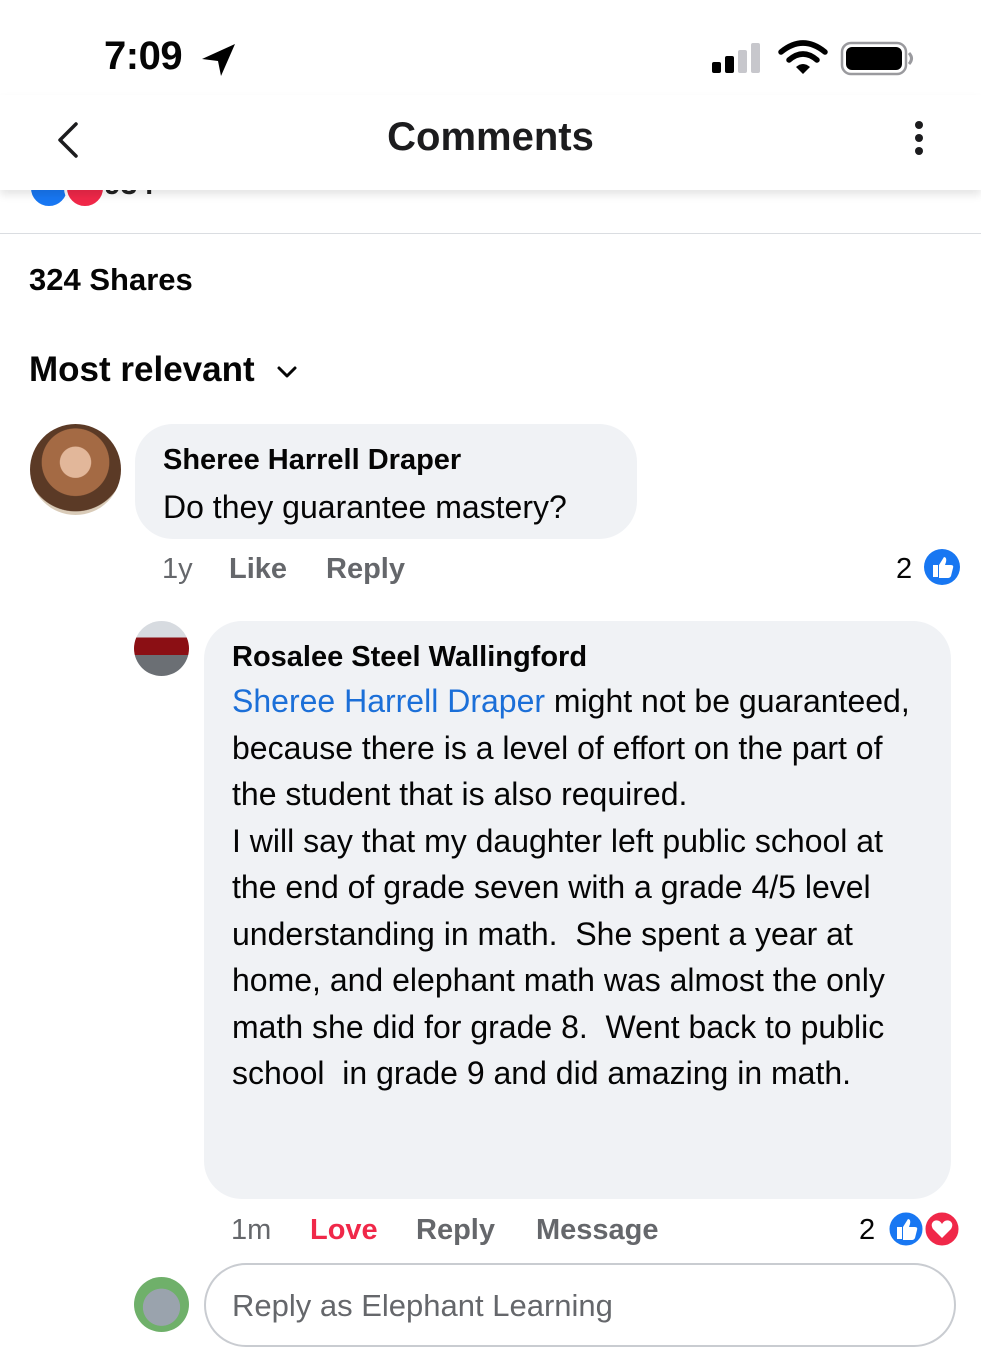 Image resolution: width=981 pixels, height=1347 pixels. What do you see at coordinates (177, 569) in the screenshot?
I see `comment-time: 1y` at bounding box center [177, 569].